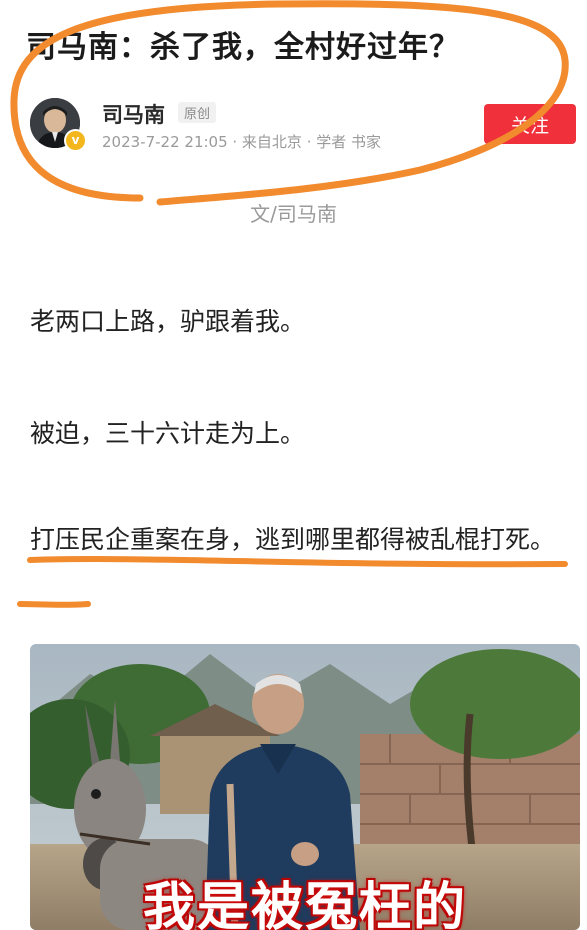  Describe the element at coordinates (242, 142) in the screenshot. I see `publish-meta: 2023-7-22 21:05 · 来自北京 · 学者 书家` at that location.